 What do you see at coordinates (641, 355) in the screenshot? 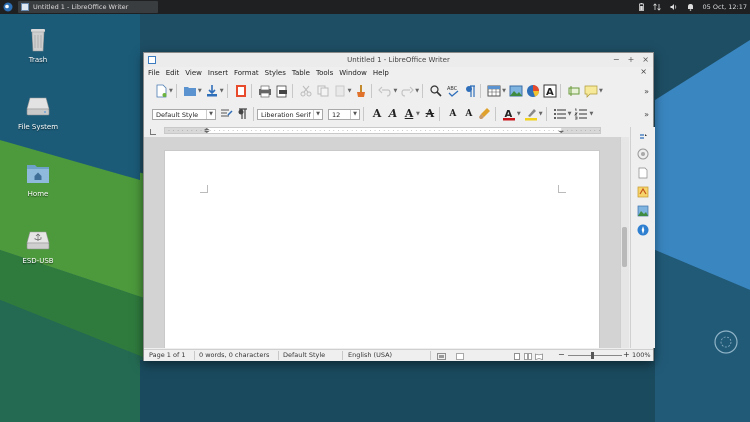
I see `zoom-level: 100%` at bounding box center [641, 355].